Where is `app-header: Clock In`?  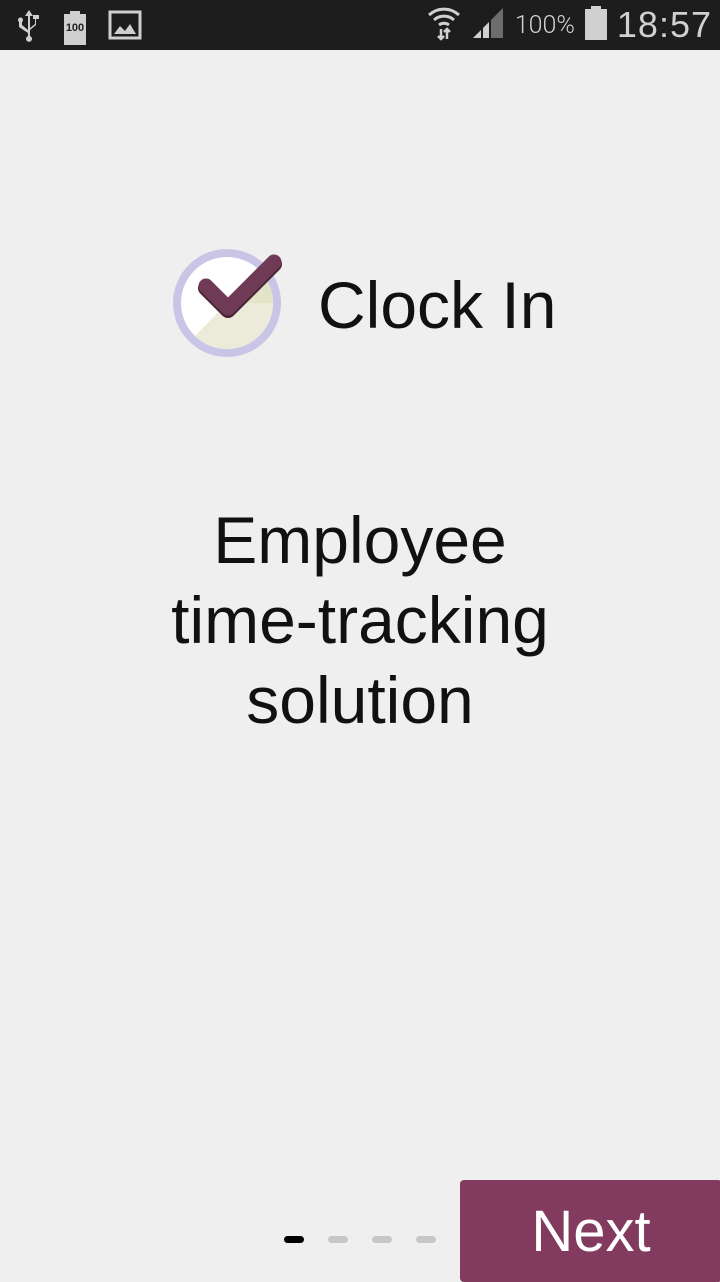
app-header: Clock In is located at coordinates (363, 304).